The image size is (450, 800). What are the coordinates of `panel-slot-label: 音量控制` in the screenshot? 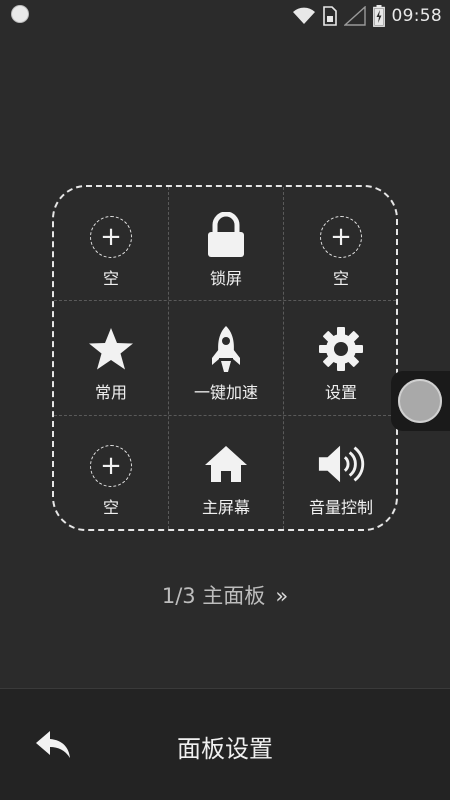 It's located at (340, 507).